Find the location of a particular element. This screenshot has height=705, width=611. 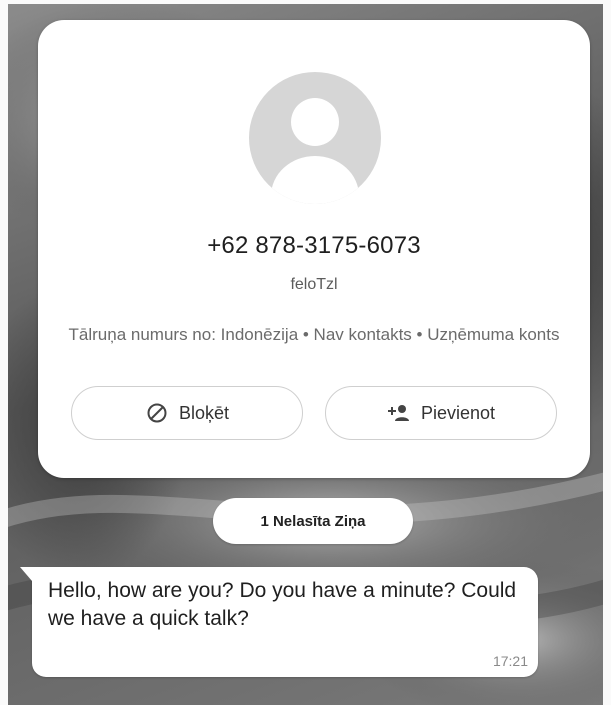

contact-phone-number: +62 878-3175-6073 is located at coordinates (314, 245).